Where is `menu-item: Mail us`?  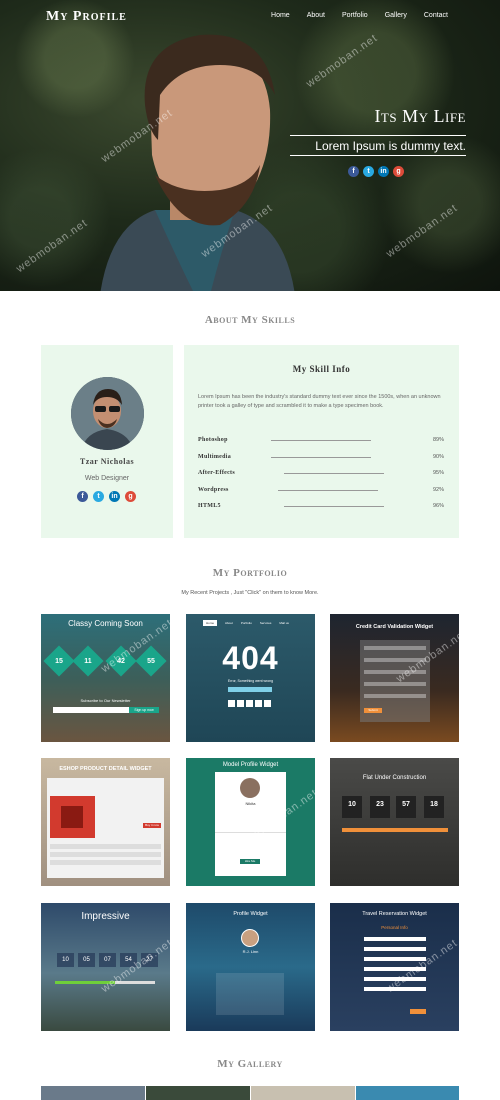 menu-item: Mail us is located at coordinates (284, 623).